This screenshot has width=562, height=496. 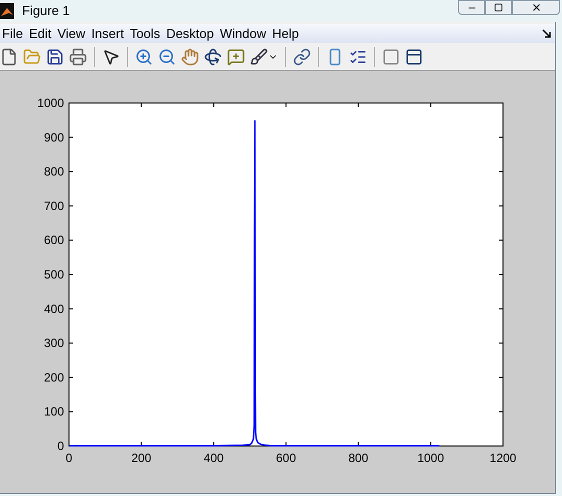 I want to click on app-logo-icon, so click(x=7, y=11).